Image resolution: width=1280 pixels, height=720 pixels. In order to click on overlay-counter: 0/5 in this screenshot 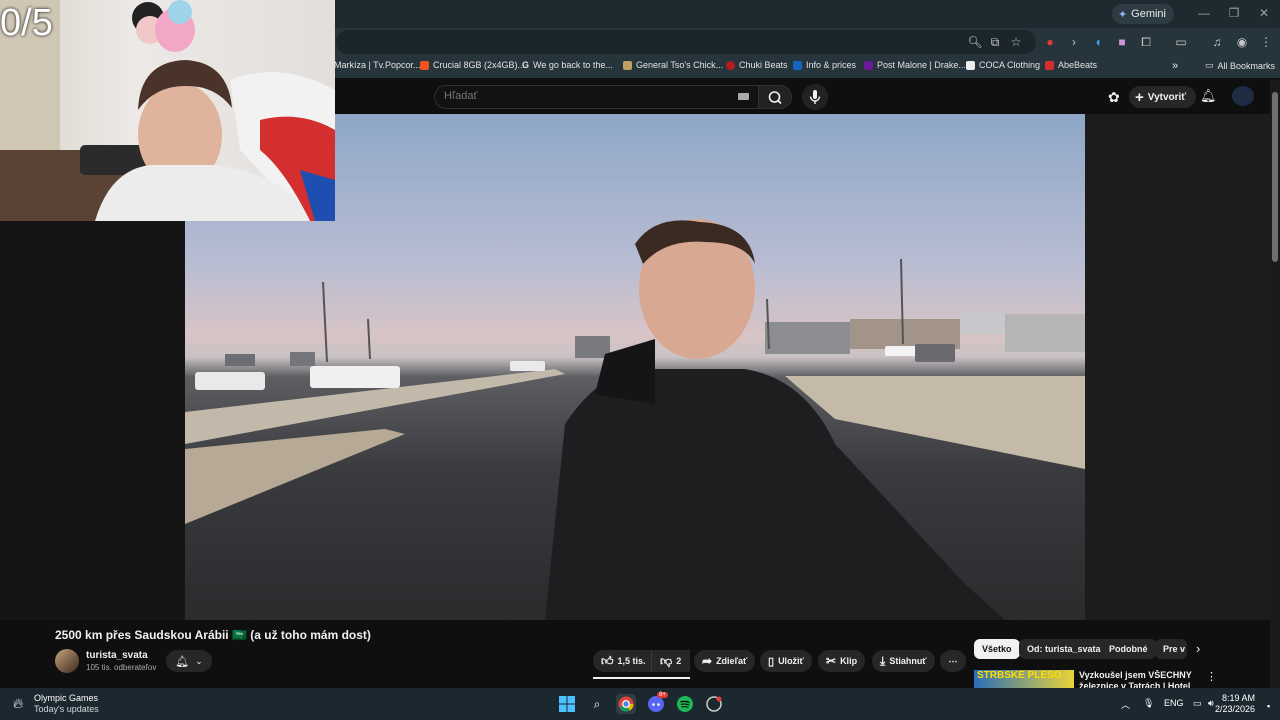, I will do `click(26, 23)`.